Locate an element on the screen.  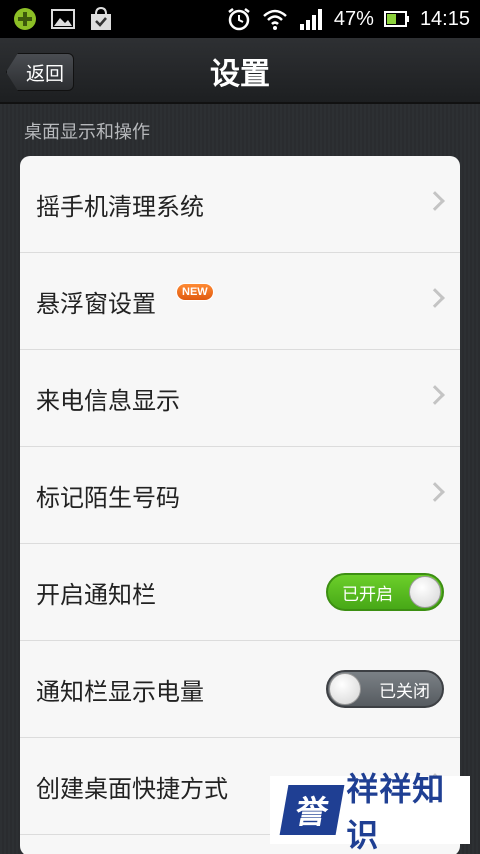
setting-label: 标记陌生号码 is located at coordinates (108, 497).